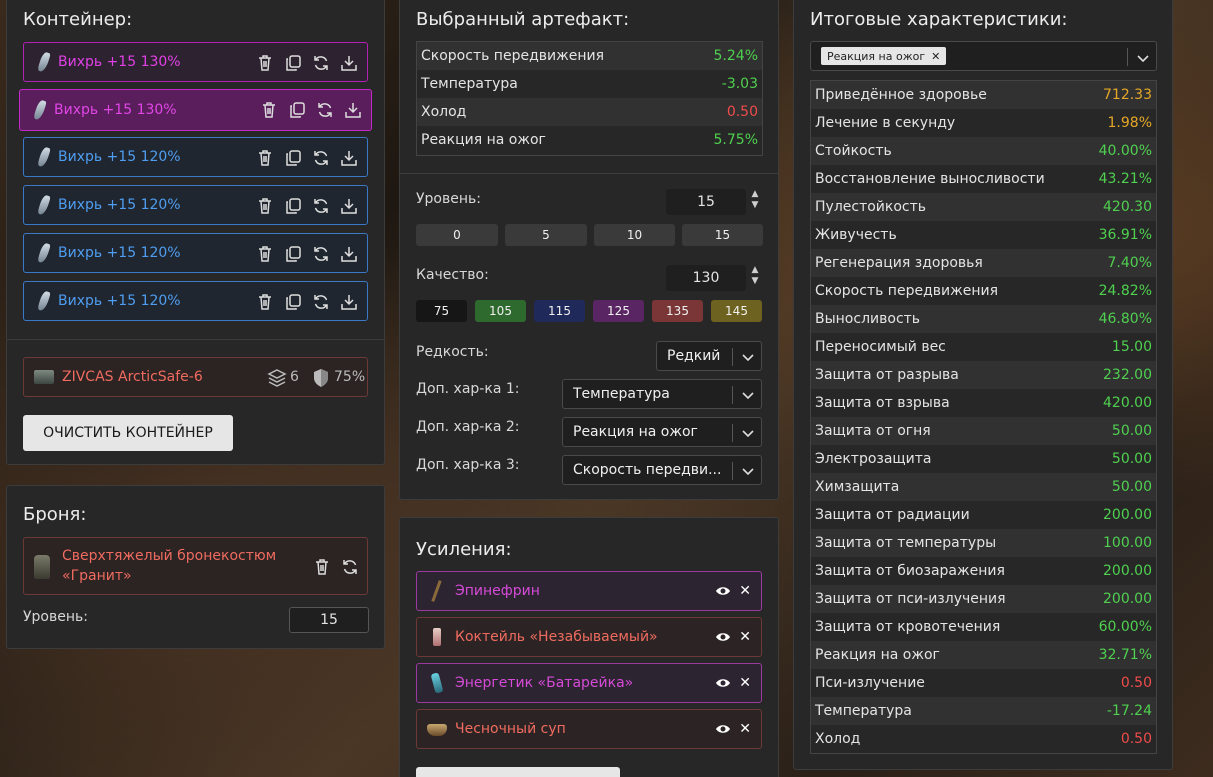  What do you see at coordinates (518, 772) in the screenshot?
I see `boosts-add-button` at bounding box center [518, 772].